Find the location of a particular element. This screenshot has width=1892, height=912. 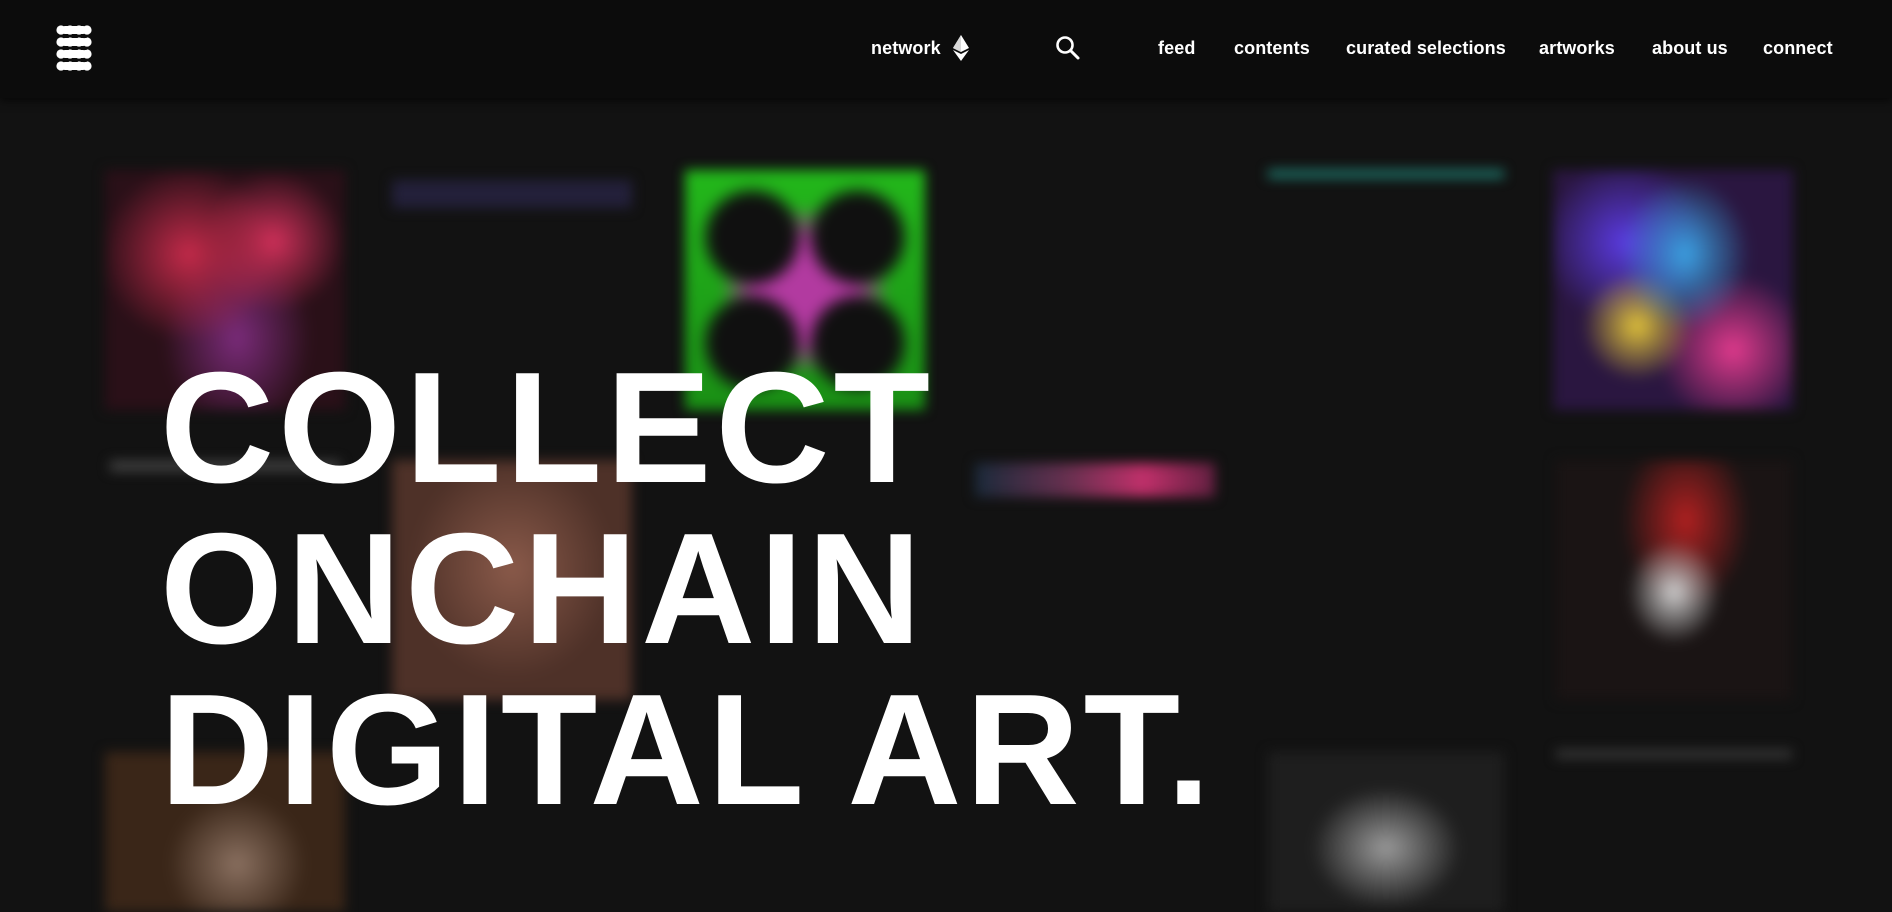

network-selector: network is located at coordinates (906, 48).